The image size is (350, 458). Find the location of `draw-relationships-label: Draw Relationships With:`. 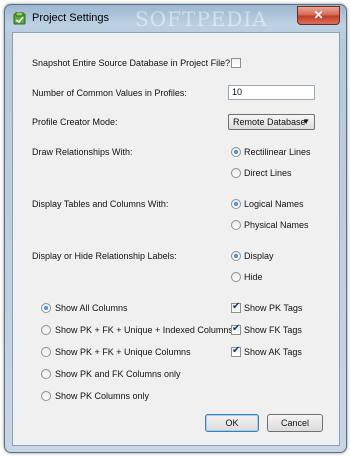

draw-relationships-label: Draw Relationships With: is located at coordinates (82, 152).